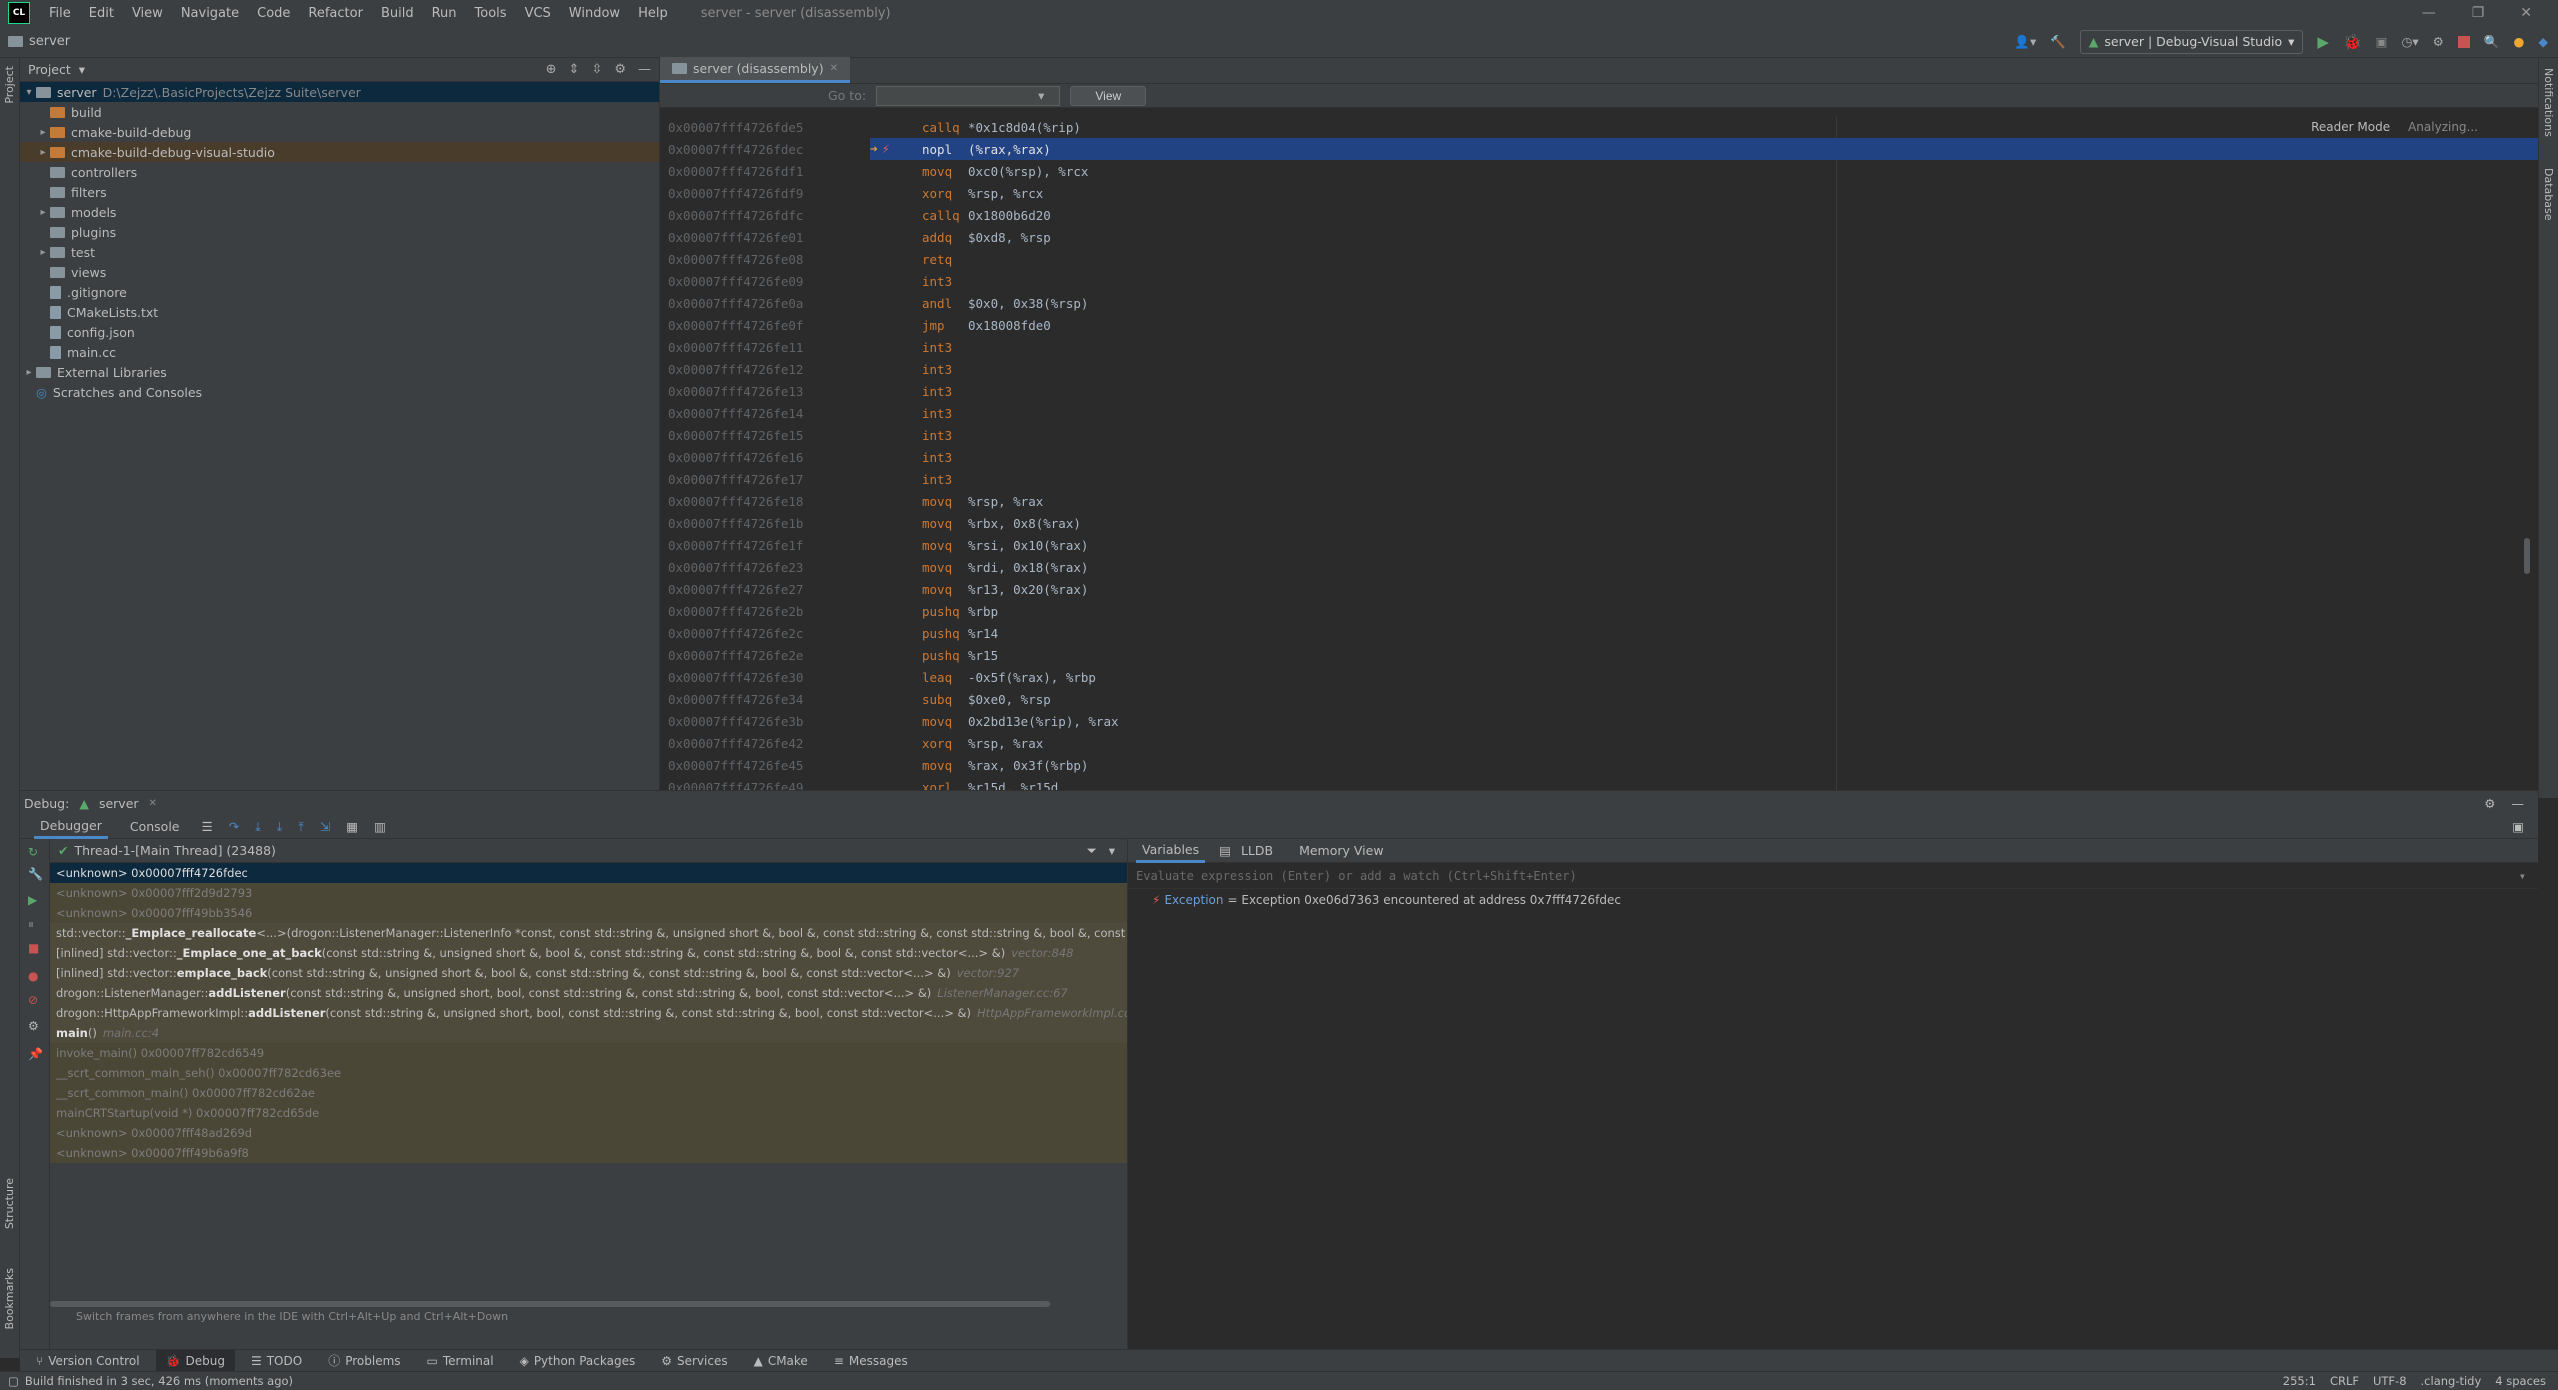 The width and height of the screenshot is (2558, 1390). Describe the element at coordinates (578, 1361) in the screenshot. I see `tool-python-packages: ◈ Python Packages` at that location.